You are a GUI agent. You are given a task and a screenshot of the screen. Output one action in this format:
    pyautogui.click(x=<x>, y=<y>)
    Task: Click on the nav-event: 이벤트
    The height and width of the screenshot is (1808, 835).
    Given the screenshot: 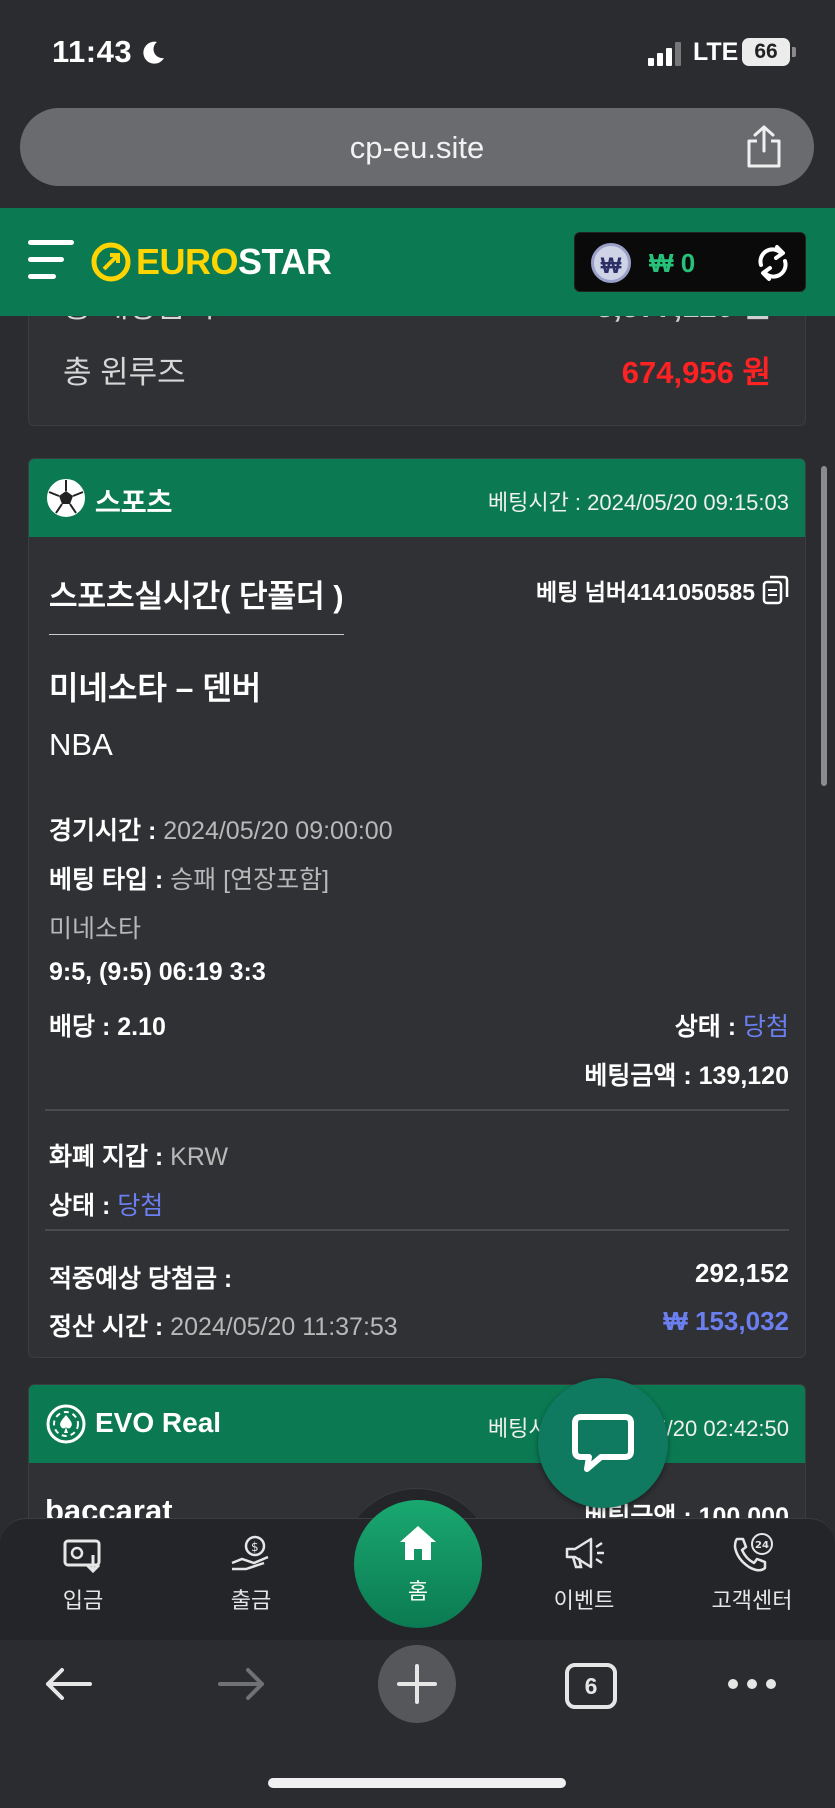 What is the action you would take?
    pyautogui.click(x=584, y=1574)
    